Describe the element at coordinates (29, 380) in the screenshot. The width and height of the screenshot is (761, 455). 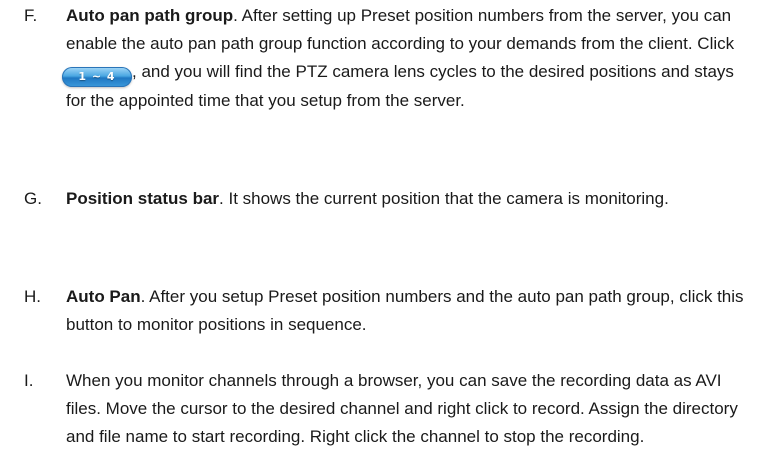
I see `list-marker: I.` at that location.